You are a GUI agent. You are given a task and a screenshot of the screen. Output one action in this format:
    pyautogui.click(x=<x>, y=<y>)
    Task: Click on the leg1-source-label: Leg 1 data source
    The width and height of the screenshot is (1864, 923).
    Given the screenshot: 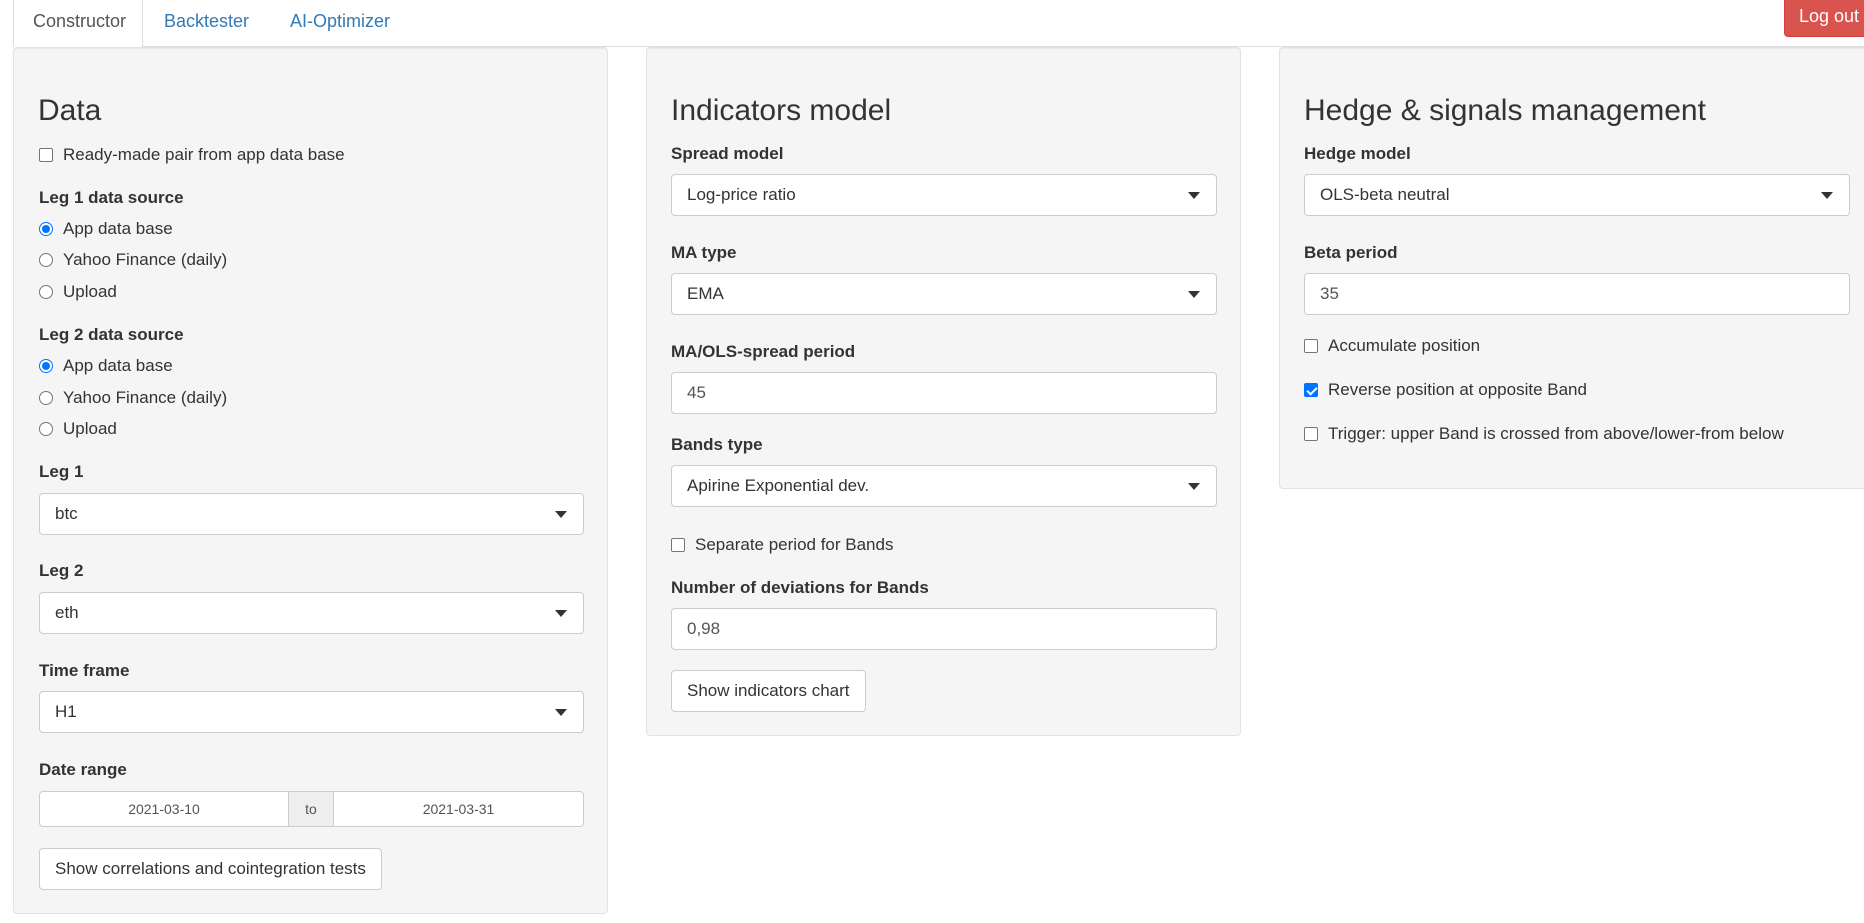 What is the action you would take?
    pyautogui.click(x=111, y=197)
    